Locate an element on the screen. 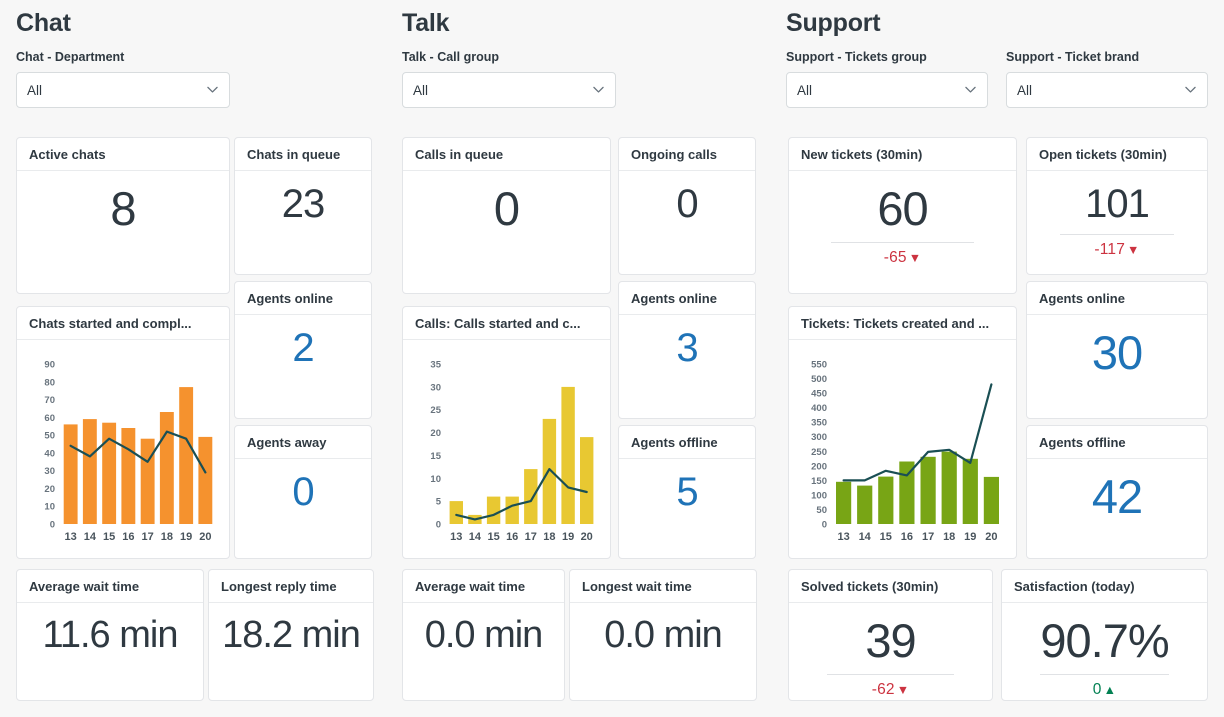  card-body: 5 is located at coordinates (687, 508).